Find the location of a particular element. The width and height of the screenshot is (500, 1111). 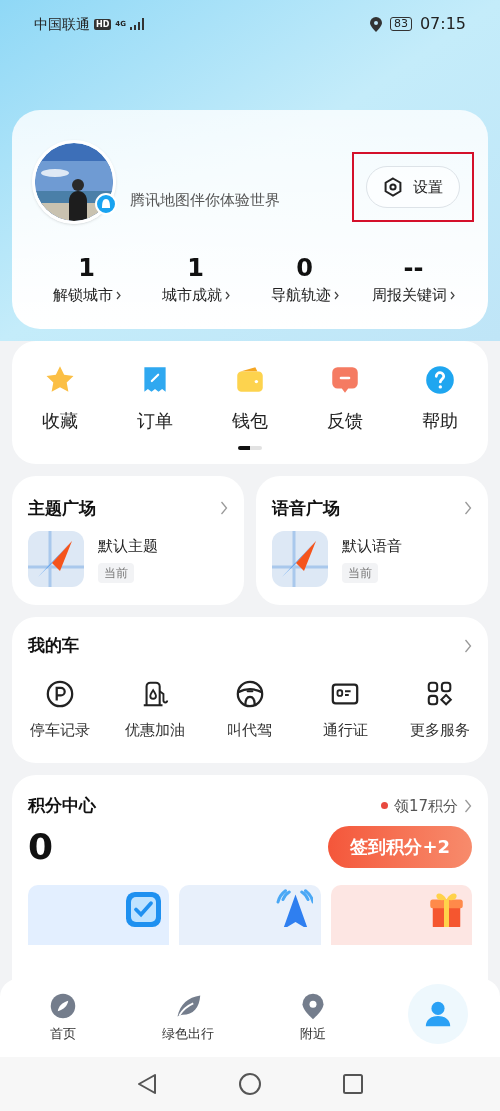

tab-item: 首页 is located at coordinates (62, 1018).